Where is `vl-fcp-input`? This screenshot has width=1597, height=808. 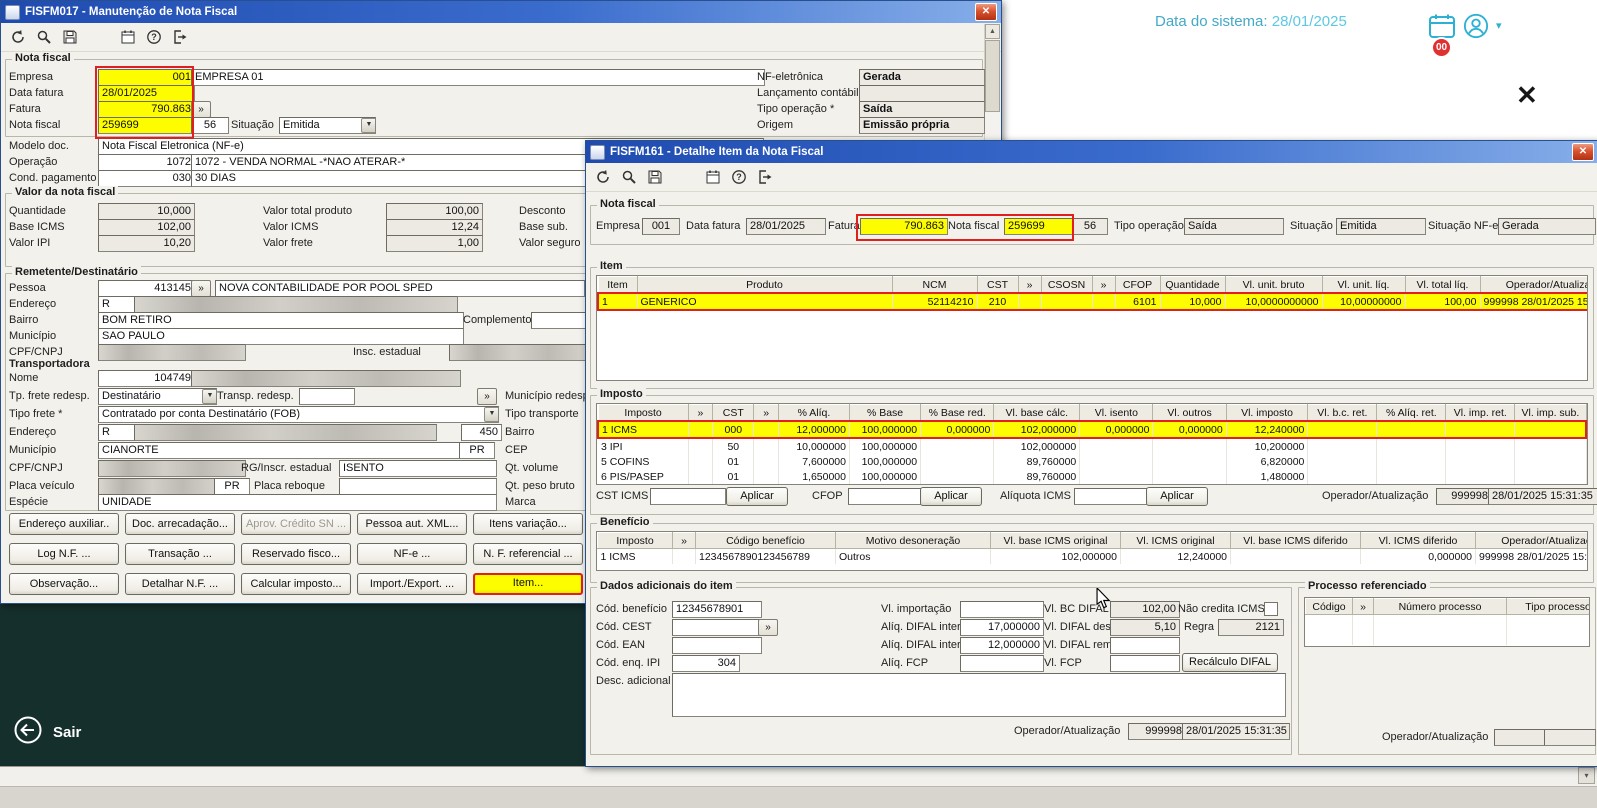
vl-fcp-input is located at coordinates (1145, 663).